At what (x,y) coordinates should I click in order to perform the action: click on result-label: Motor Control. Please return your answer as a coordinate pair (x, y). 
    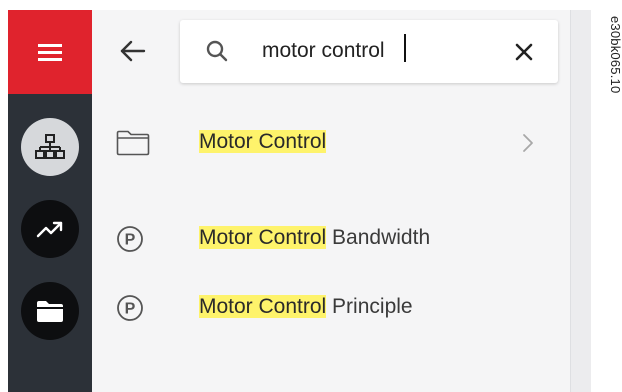
    Looking at the image, I should click on (263, 142).